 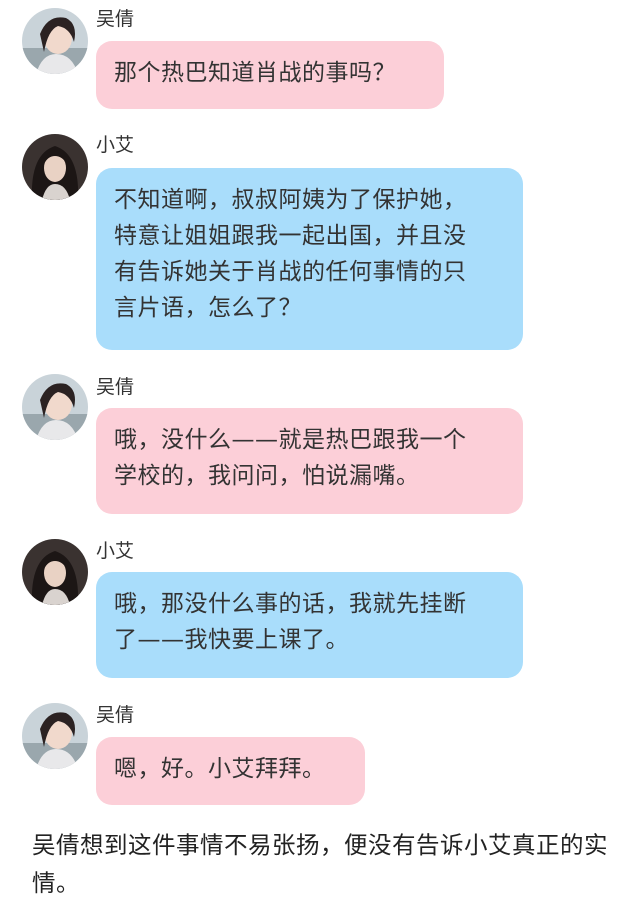 I want to click on chat-message: 吴倩 嗯，好。小艾拜拜。, so click(x=320, y=755).